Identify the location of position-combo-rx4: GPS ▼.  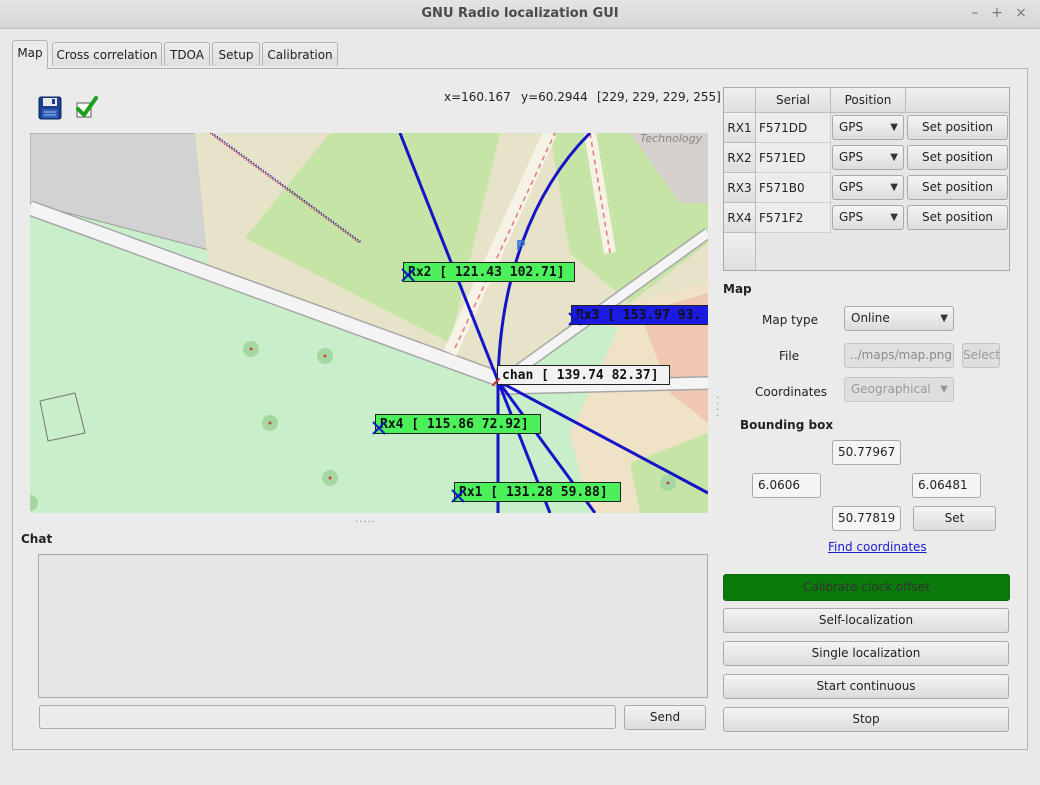
(868, 217).